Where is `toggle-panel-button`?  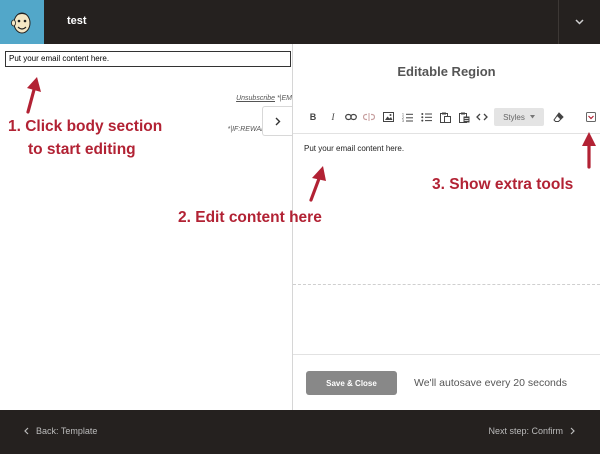 toggle-panel-button is located at coordinates (277, 121).